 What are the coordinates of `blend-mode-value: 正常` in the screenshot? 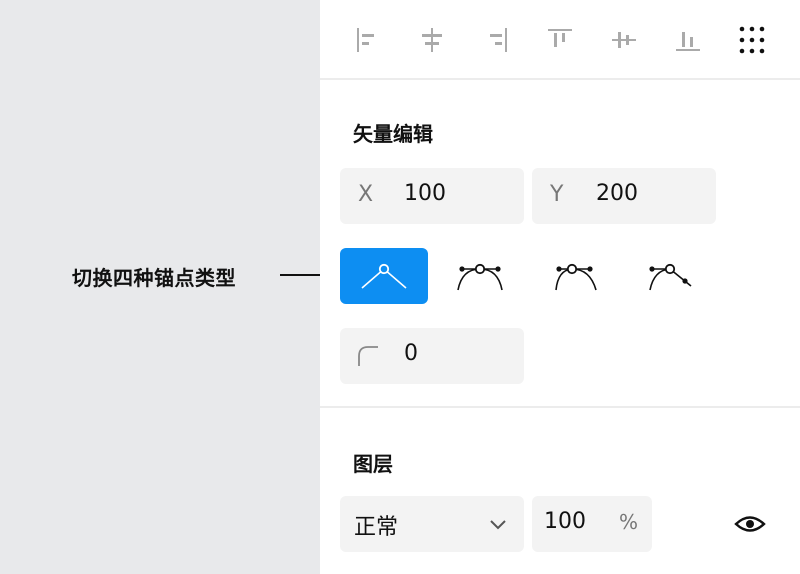 It's located at (376, 527).